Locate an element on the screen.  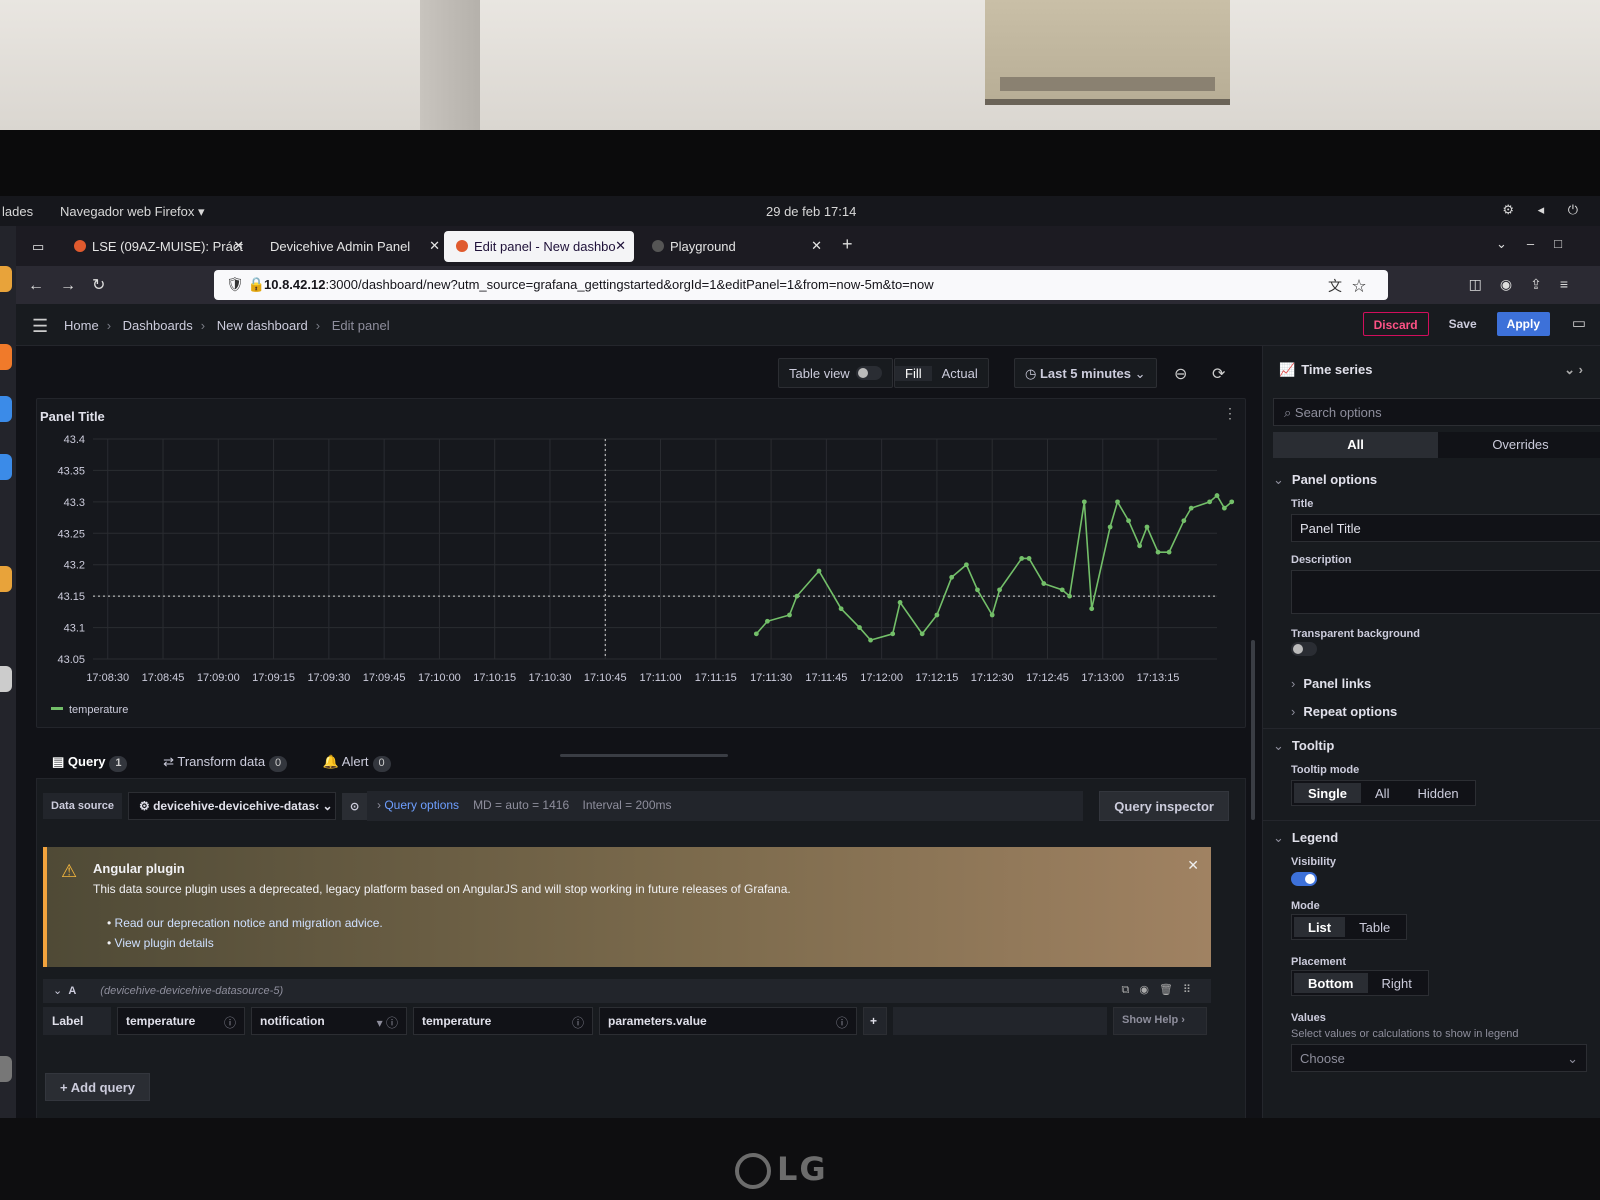
apply-button: Apply is located at coordinates (1523, 324).